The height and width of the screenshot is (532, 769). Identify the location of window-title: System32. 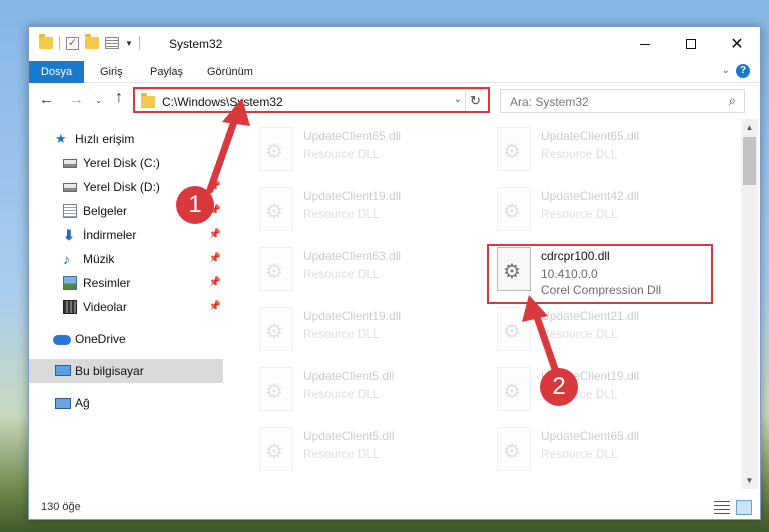
(196, 44).